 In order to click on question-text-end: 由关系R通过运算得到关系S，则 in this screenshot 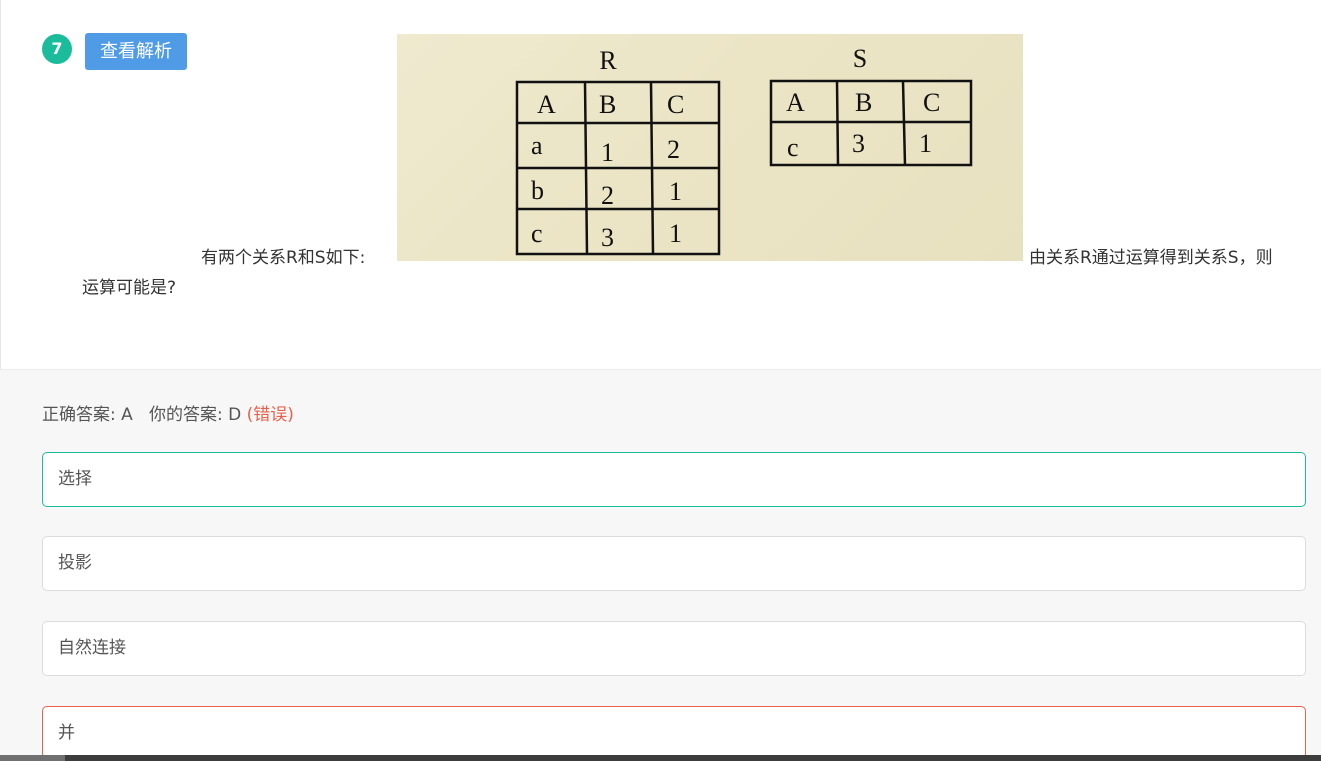, I will do `click(1151, 258)`.